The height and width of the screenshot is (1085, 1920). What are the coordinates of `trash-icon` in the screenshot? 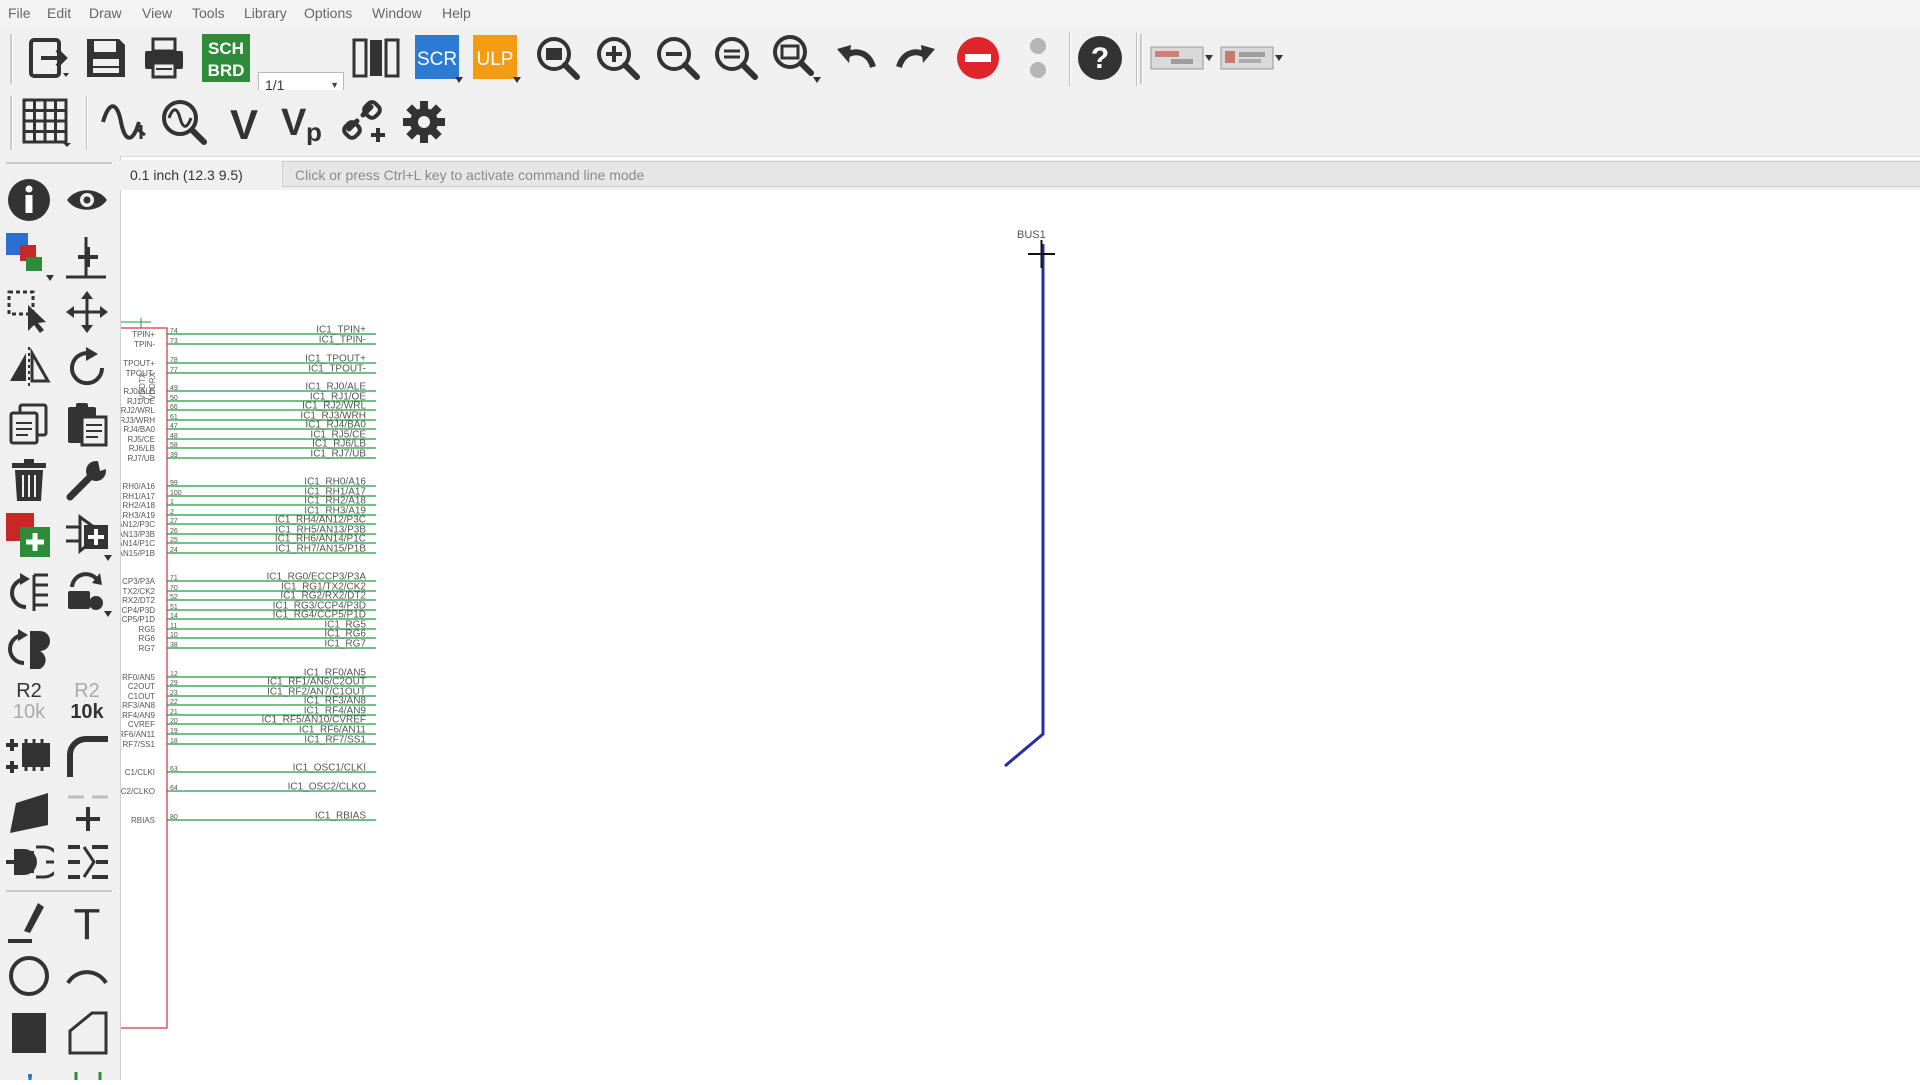 It's located at (29, 480).